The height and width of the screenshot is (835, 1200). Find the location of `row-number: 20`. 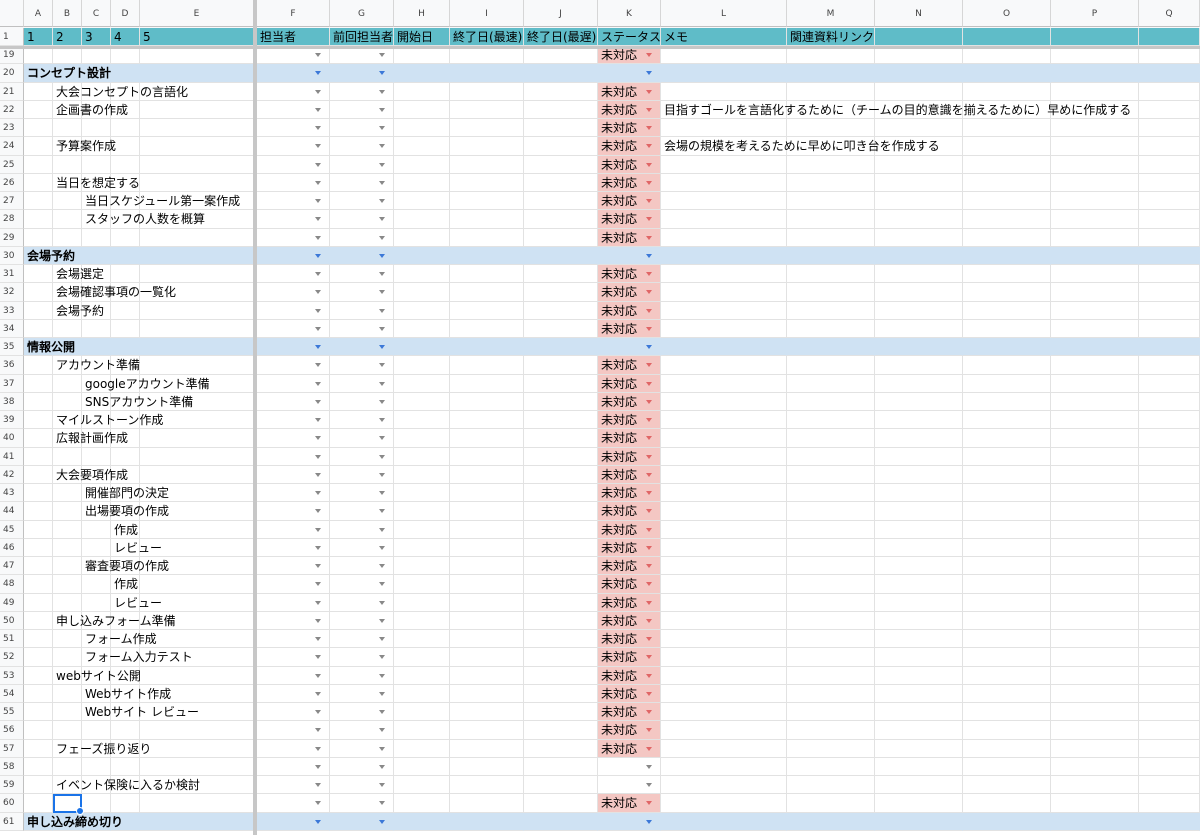

row-number: 20 is located at coordinates (12, 73).